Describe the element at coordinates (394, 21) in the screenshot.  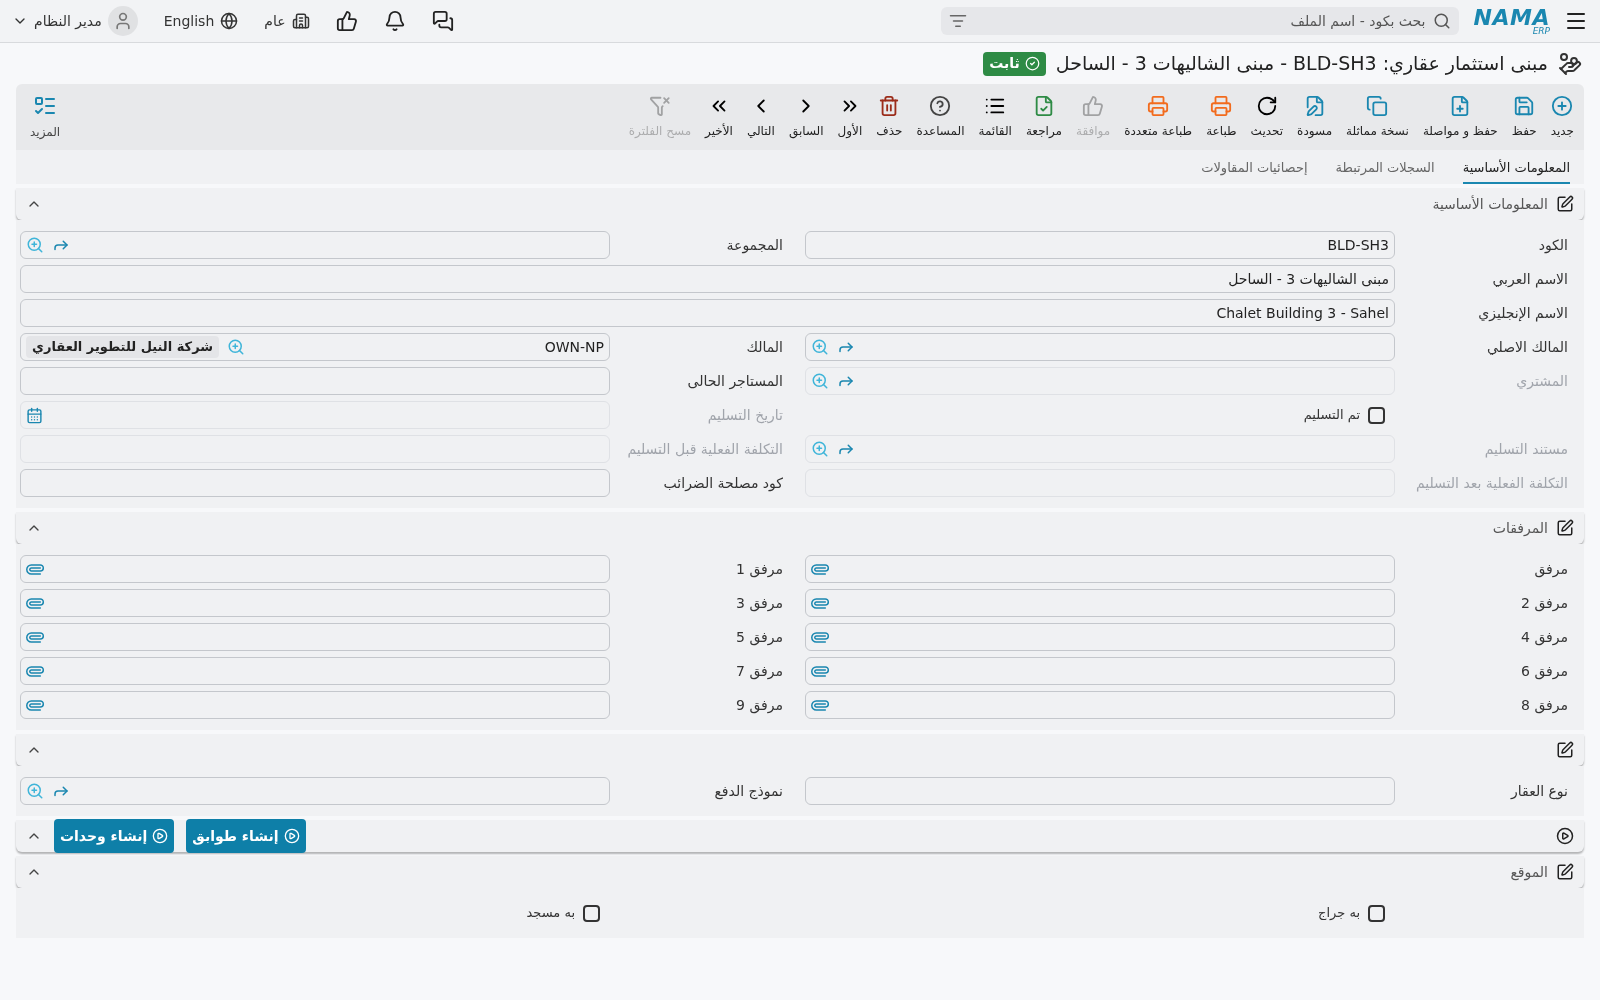
I see `notification-icon` at that location.